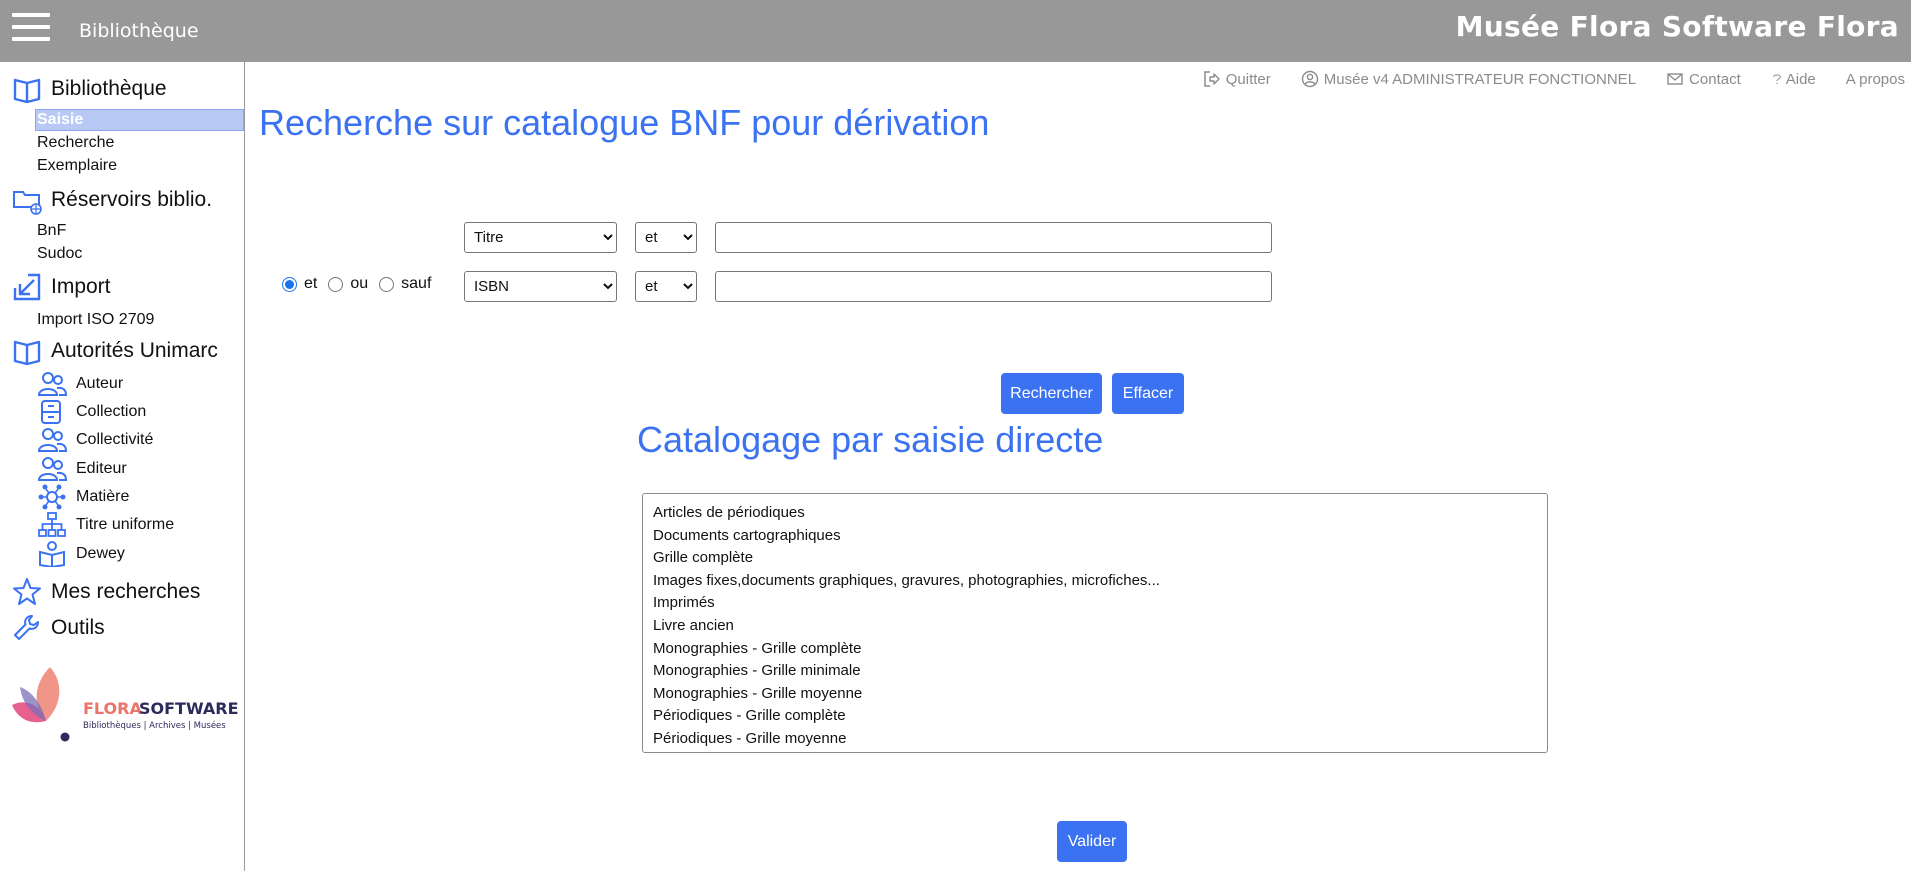  I want to click on sidebar-item-label: Matière, so click(103, 496).